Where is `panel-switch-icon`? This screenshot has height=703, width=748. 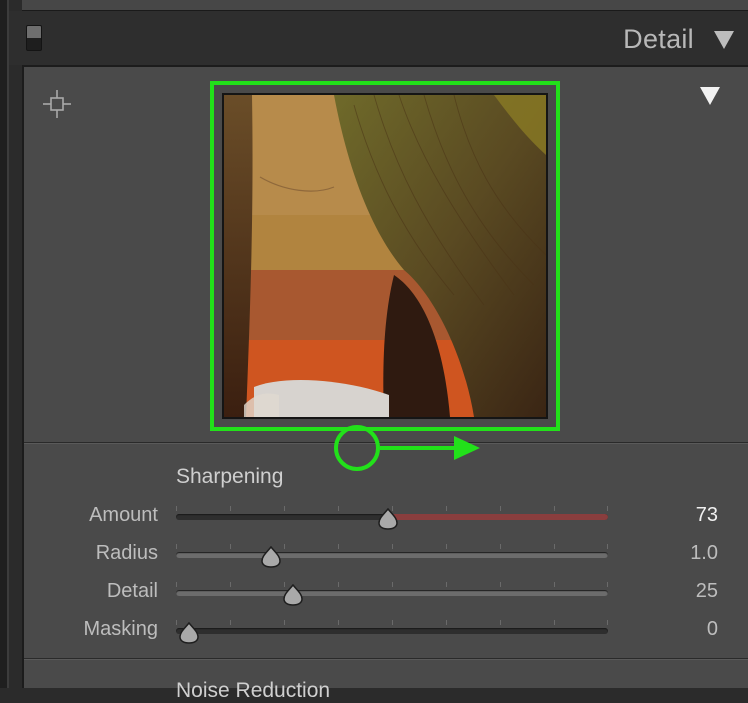
panel-switch-icon is located at coordinates (34, 38).